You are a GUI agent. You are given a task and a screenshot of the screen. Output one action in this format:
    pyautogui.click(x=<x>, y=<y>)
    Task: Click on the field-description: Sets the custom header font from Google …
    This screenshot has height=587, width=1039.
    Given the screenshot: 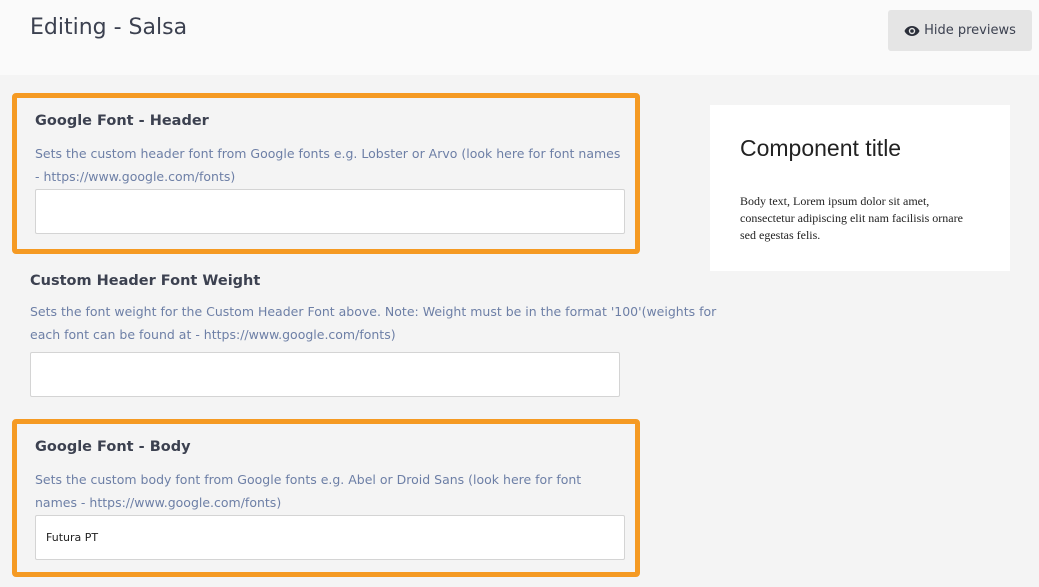 What is the action you would take?
    pyautogui.click(x=328, y=165)
    